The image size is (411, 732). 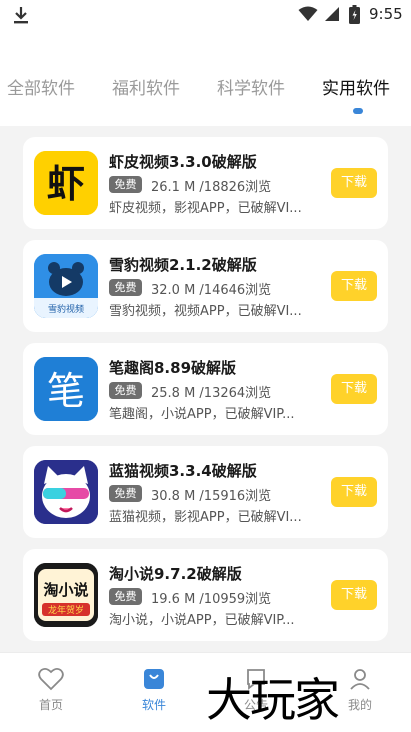 What do you see at coordinates (183, 265) in the screenshot?
I see `app-title: 雪豹视频2.1.2破解版` at bounding box center [183, 265].